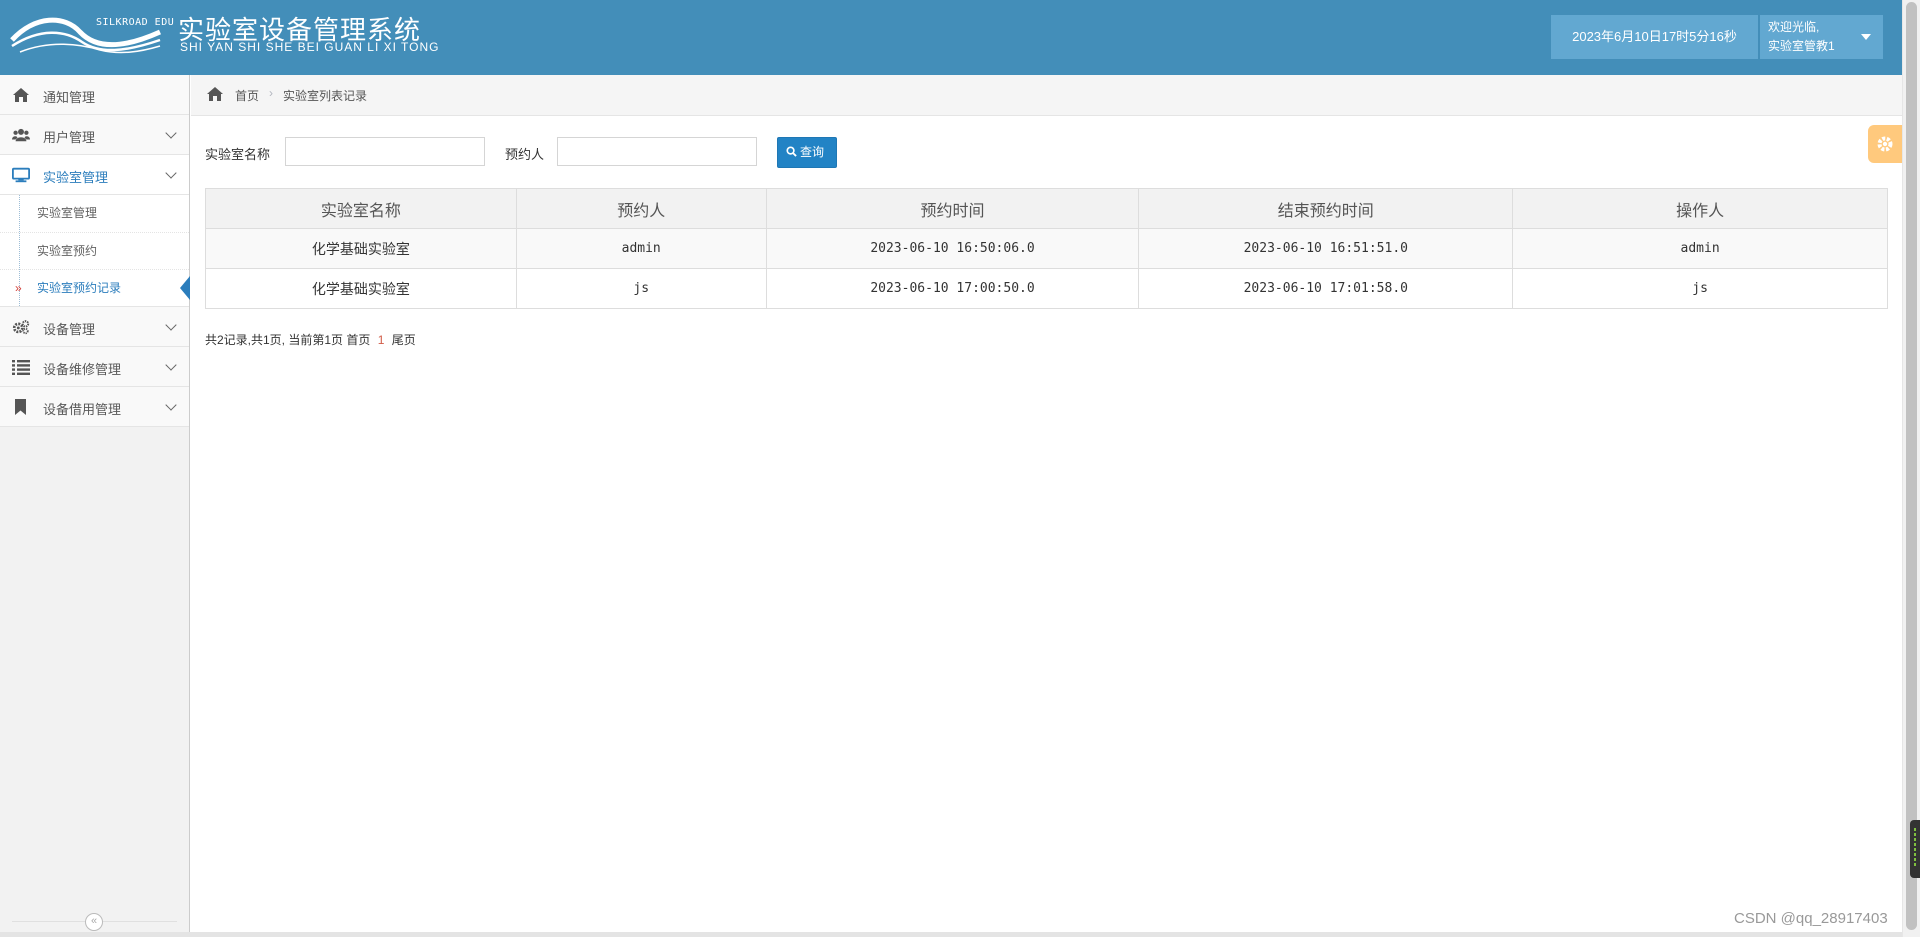 The image size is (1920, 937). Describe the element at coordinates (952, 248) in the screenshot. I see `table-cell: 2023-06-10 16:50:06.0` at that location.